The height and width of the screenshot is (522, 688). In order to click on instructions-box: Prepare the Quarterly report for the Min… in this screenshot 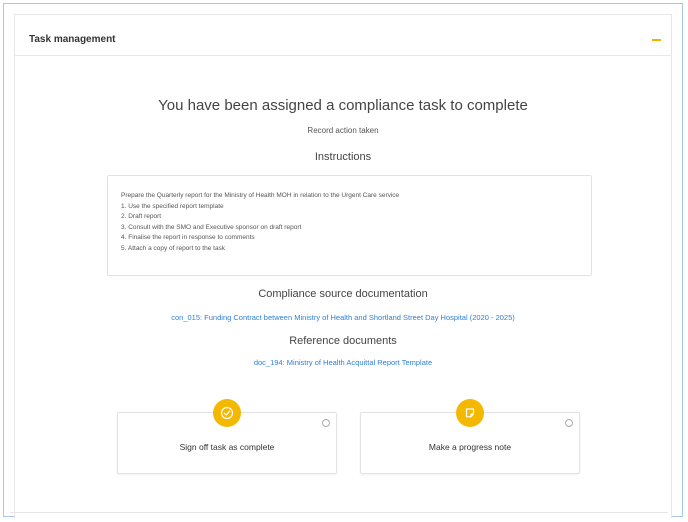, I will do `click(349, 225)`.